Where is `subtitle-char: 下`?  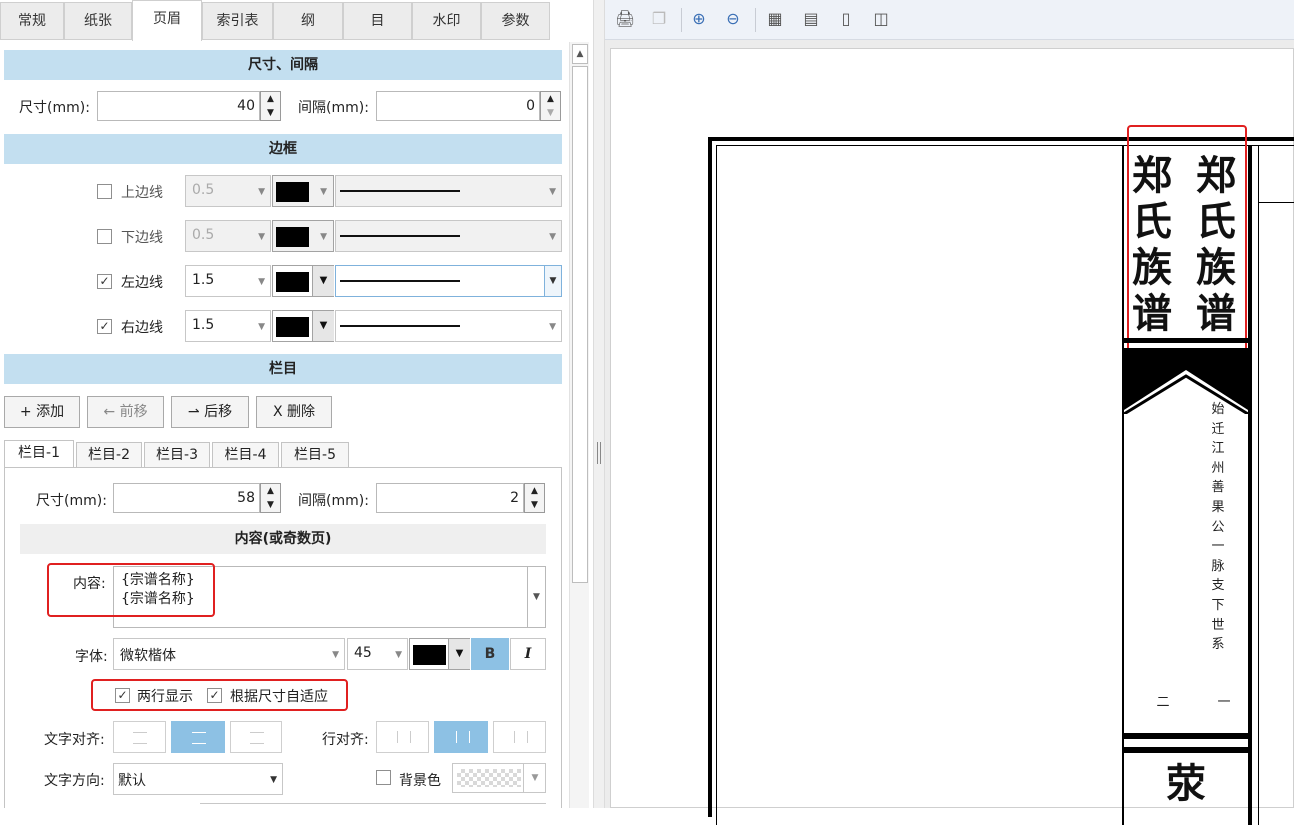
subtitle-char: 下 is located at coordinates (1218, 605).